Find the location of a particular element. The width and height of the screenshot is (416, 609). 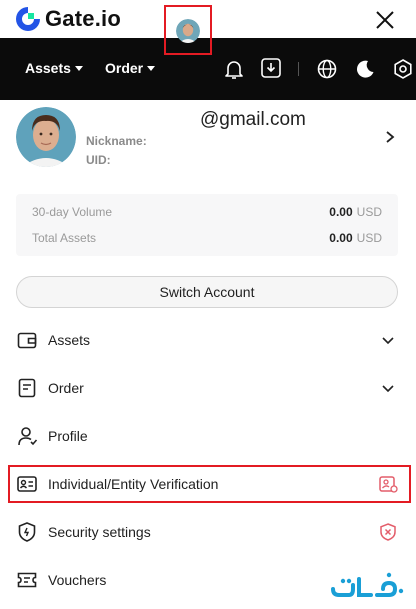

menu-label-profile: Profile is located at coordinates (68, 436).